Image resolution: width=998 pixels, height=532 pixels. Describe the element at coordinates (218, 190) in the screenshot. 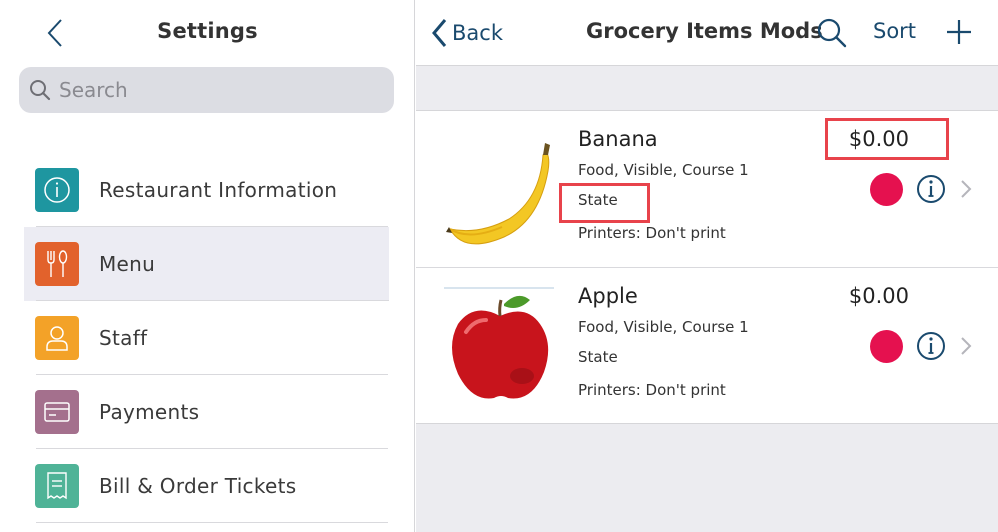

I see `sidebar-item-label: Restaurant Information` at that location.